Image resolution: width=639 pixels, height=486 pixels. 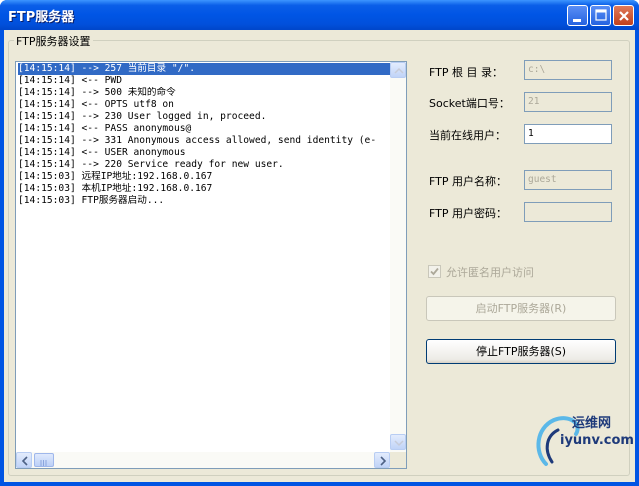 What do you see at coordinates (597, 440) in the screenshot?
I see `watermark-text-url: iyunv.com` at bounding box center [597, 440].